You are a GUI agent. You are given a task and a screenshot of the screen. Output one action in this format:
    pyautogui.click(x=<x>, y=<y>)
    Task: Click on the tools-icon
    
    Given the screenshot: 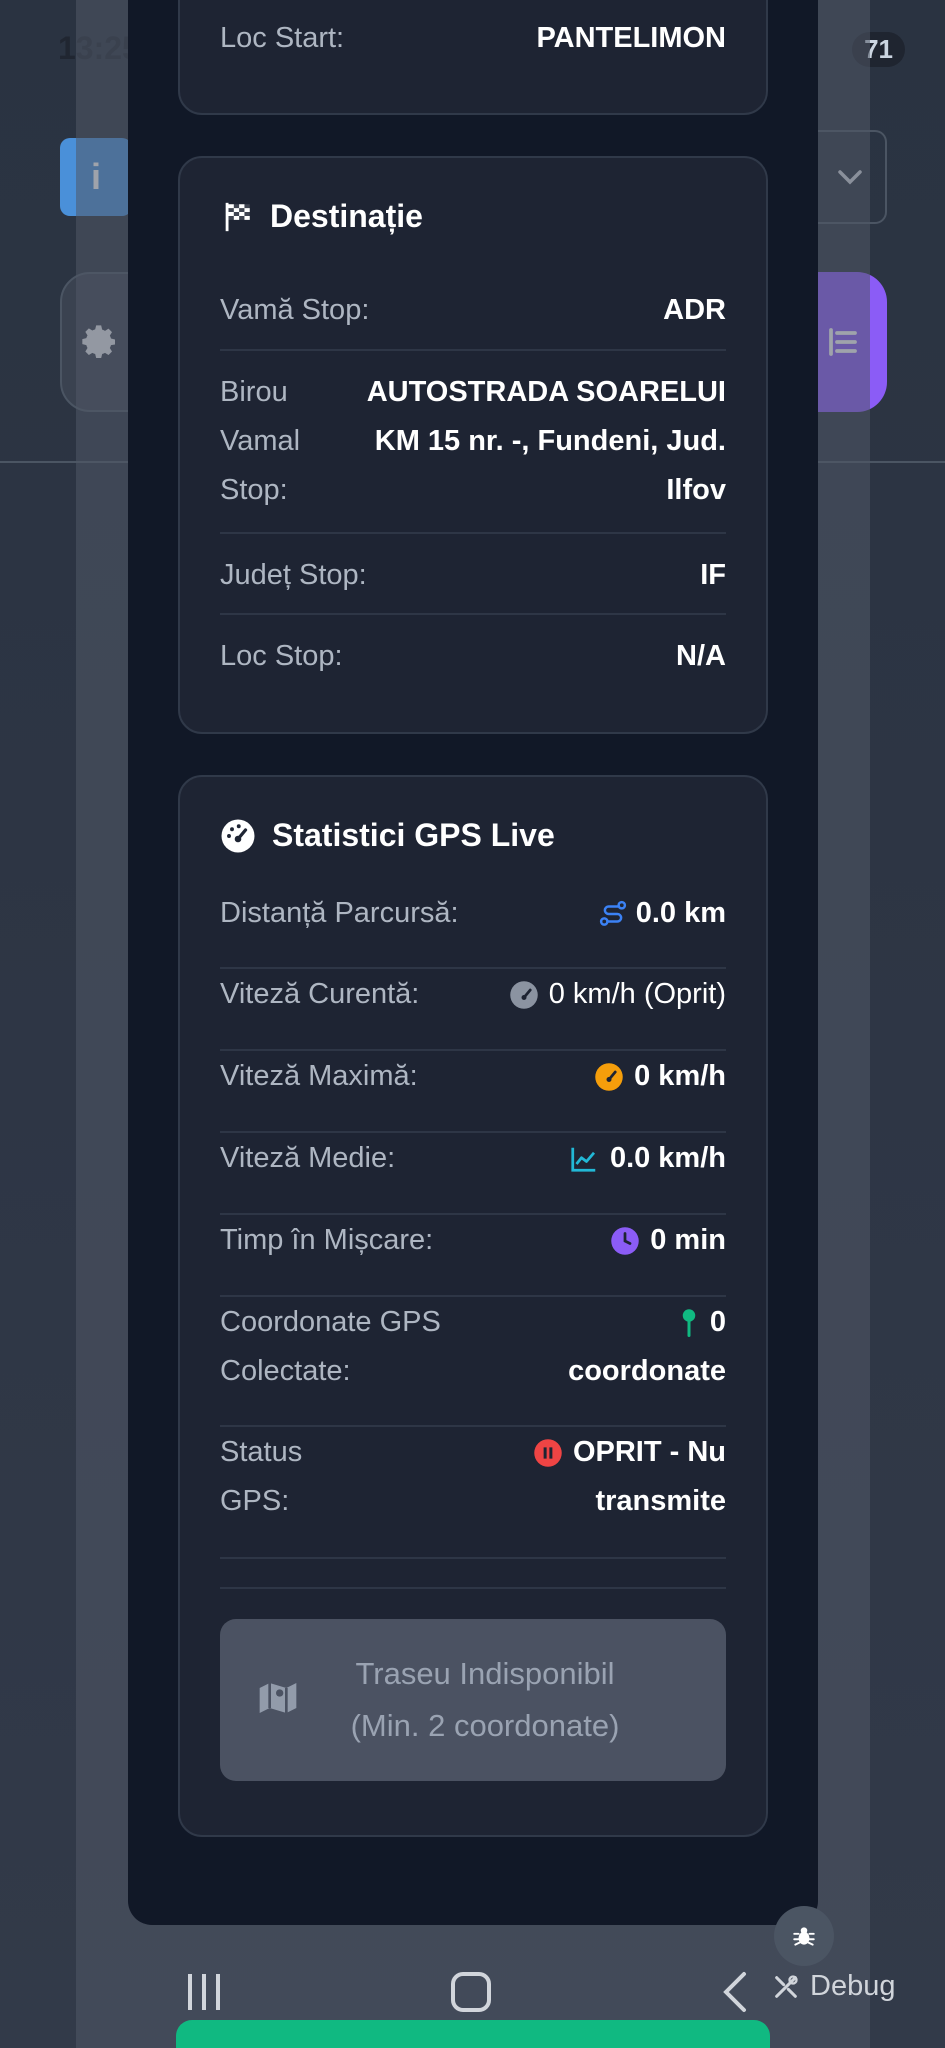 What is the action you would take?
    pyautogui.click(x=786, y=1986)
    